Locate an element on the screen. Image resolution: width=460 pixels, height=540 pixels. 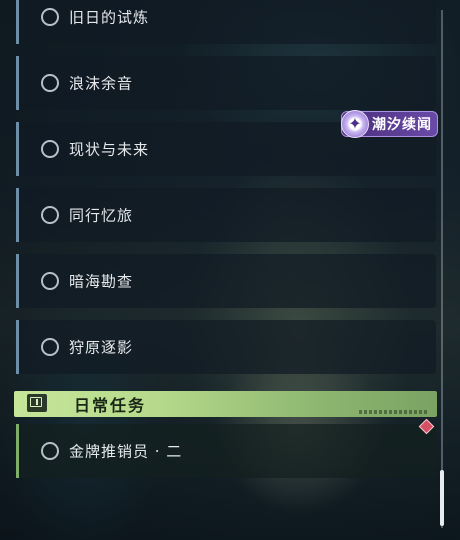
quest-label: 暗海勘查 is located at coordinates (101, 281).